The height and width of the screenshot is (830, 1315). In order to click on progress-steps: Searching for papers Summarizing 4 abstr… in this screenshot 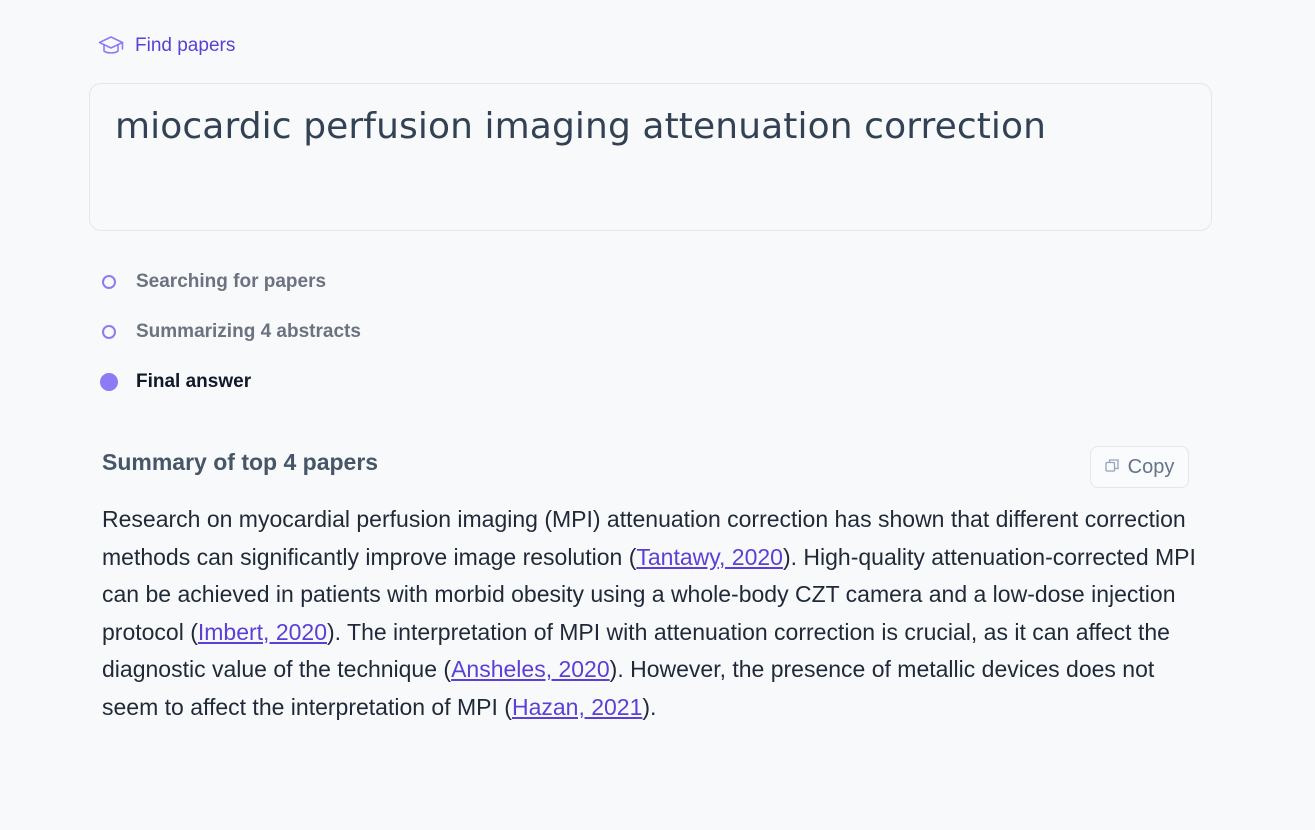, I will do `click(230, 345)`.